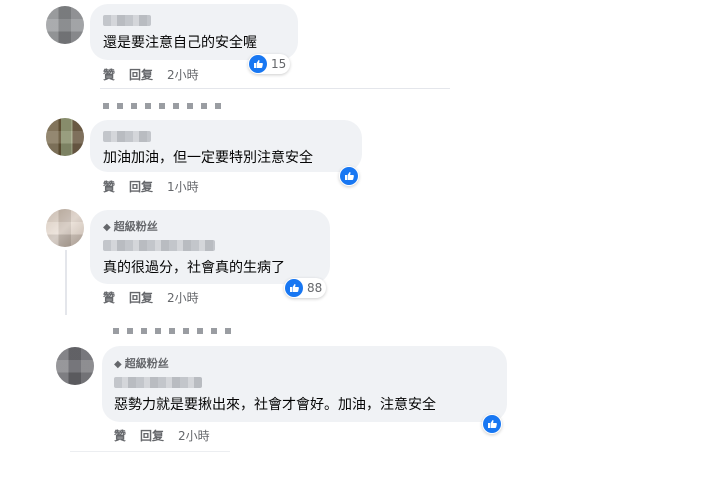 Image resolution: width=707 pixels, height=497 pixels. Describe the element at coordinates (66, 282) in the screenshot. I see `thread-line` at that location.